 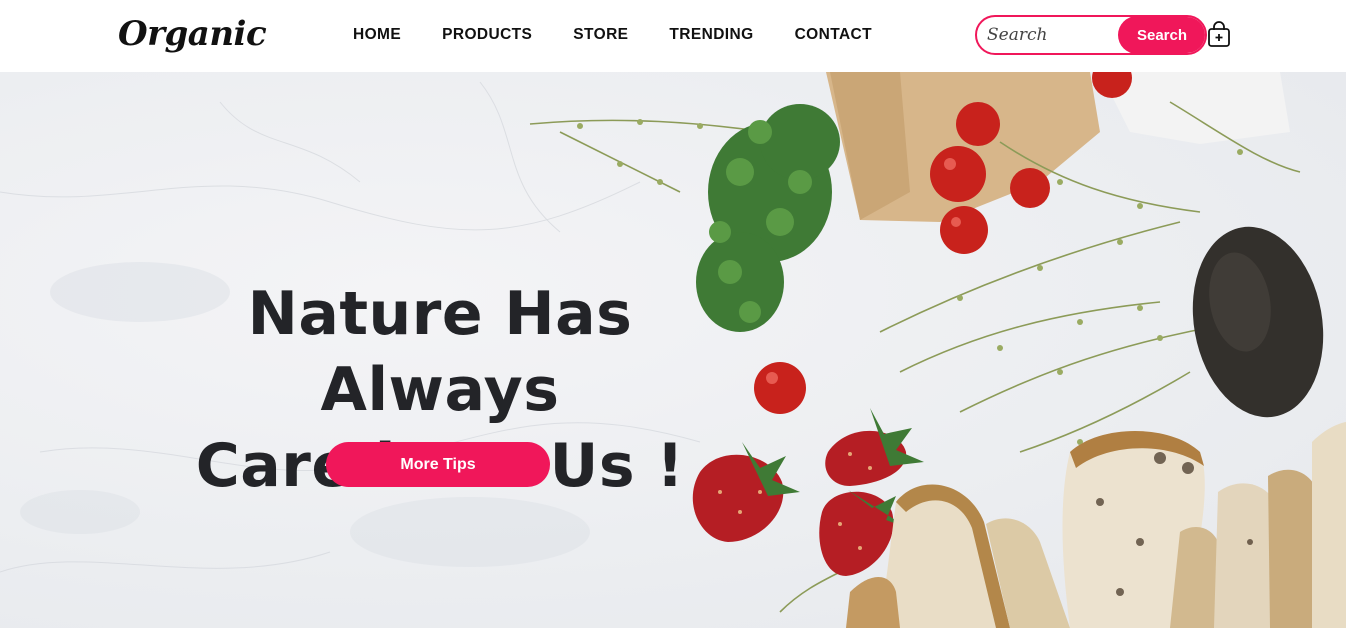 I want to click on search-bar: Search, so click(x=1091, y=35).